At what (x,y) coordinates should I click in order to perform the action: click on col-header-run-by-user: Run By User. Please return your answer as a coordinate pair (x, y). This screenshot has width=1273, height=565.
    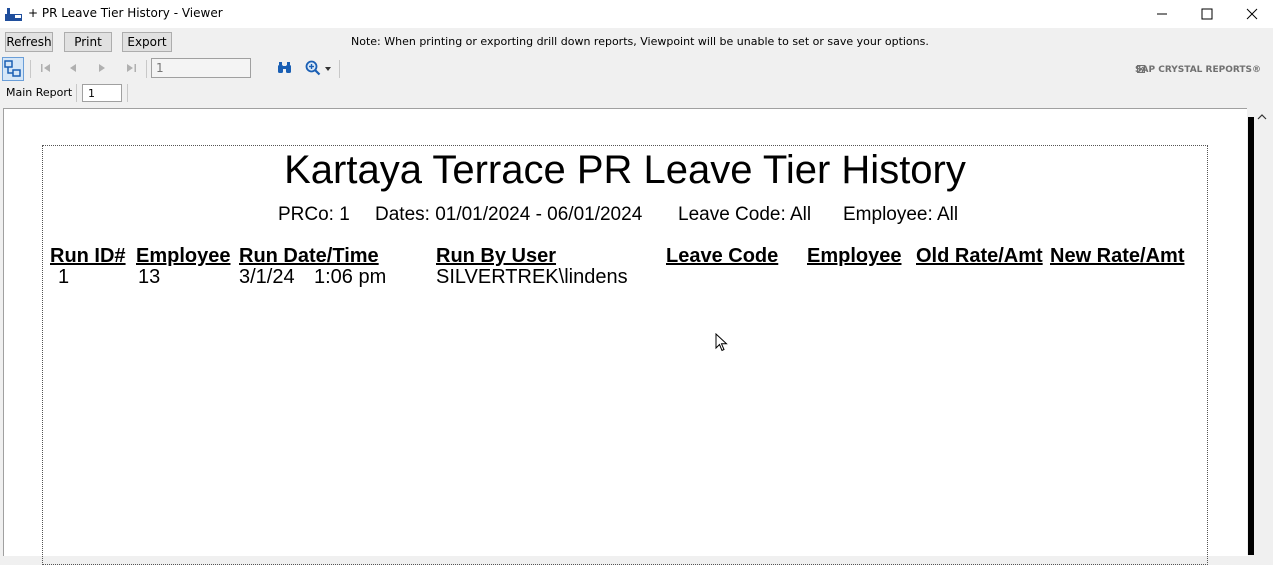
    Looking at the image, I should click on (496, 256).